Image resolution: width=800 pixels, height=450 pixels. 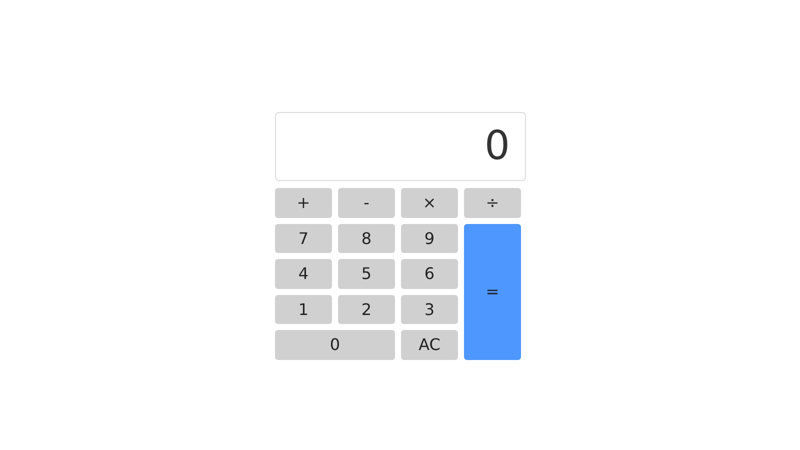 What do you see at coordinates (429, 309) in the screenshot?
I see `digit-key: 3` at bounding box center [429, 309].